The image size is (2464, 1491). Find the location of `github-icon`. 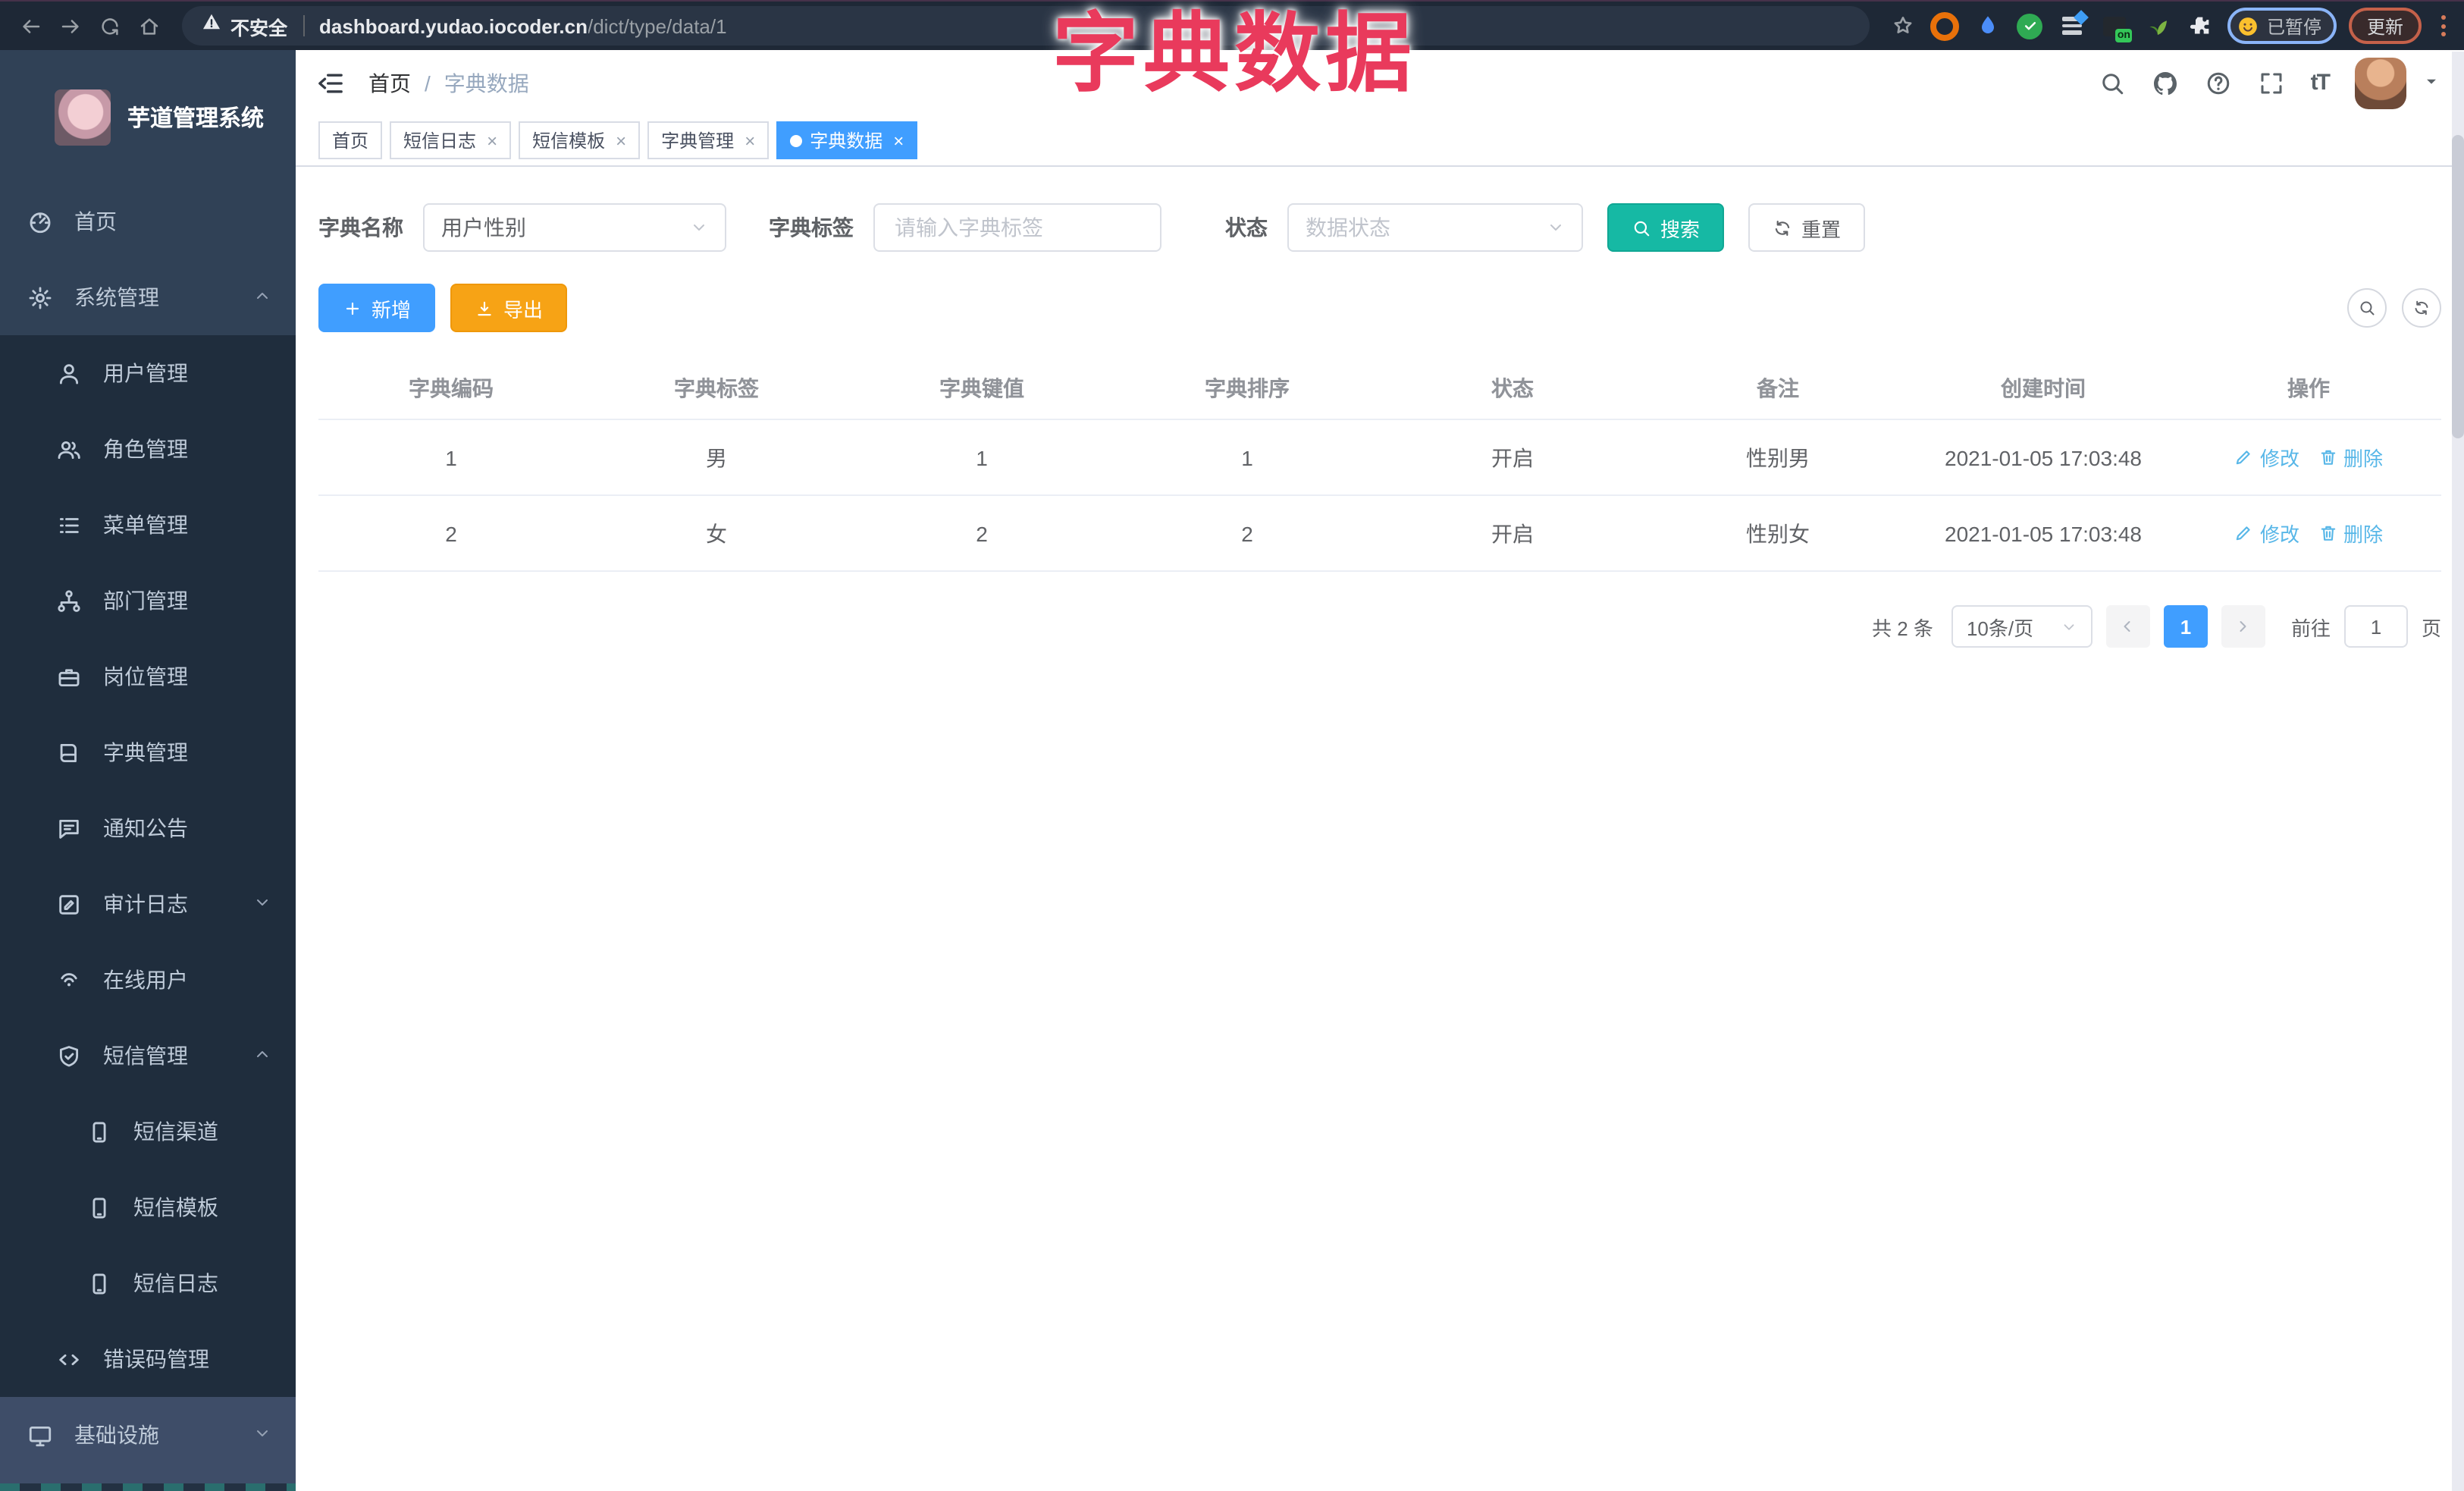

github-icon is located at coordinates (2166, 82).